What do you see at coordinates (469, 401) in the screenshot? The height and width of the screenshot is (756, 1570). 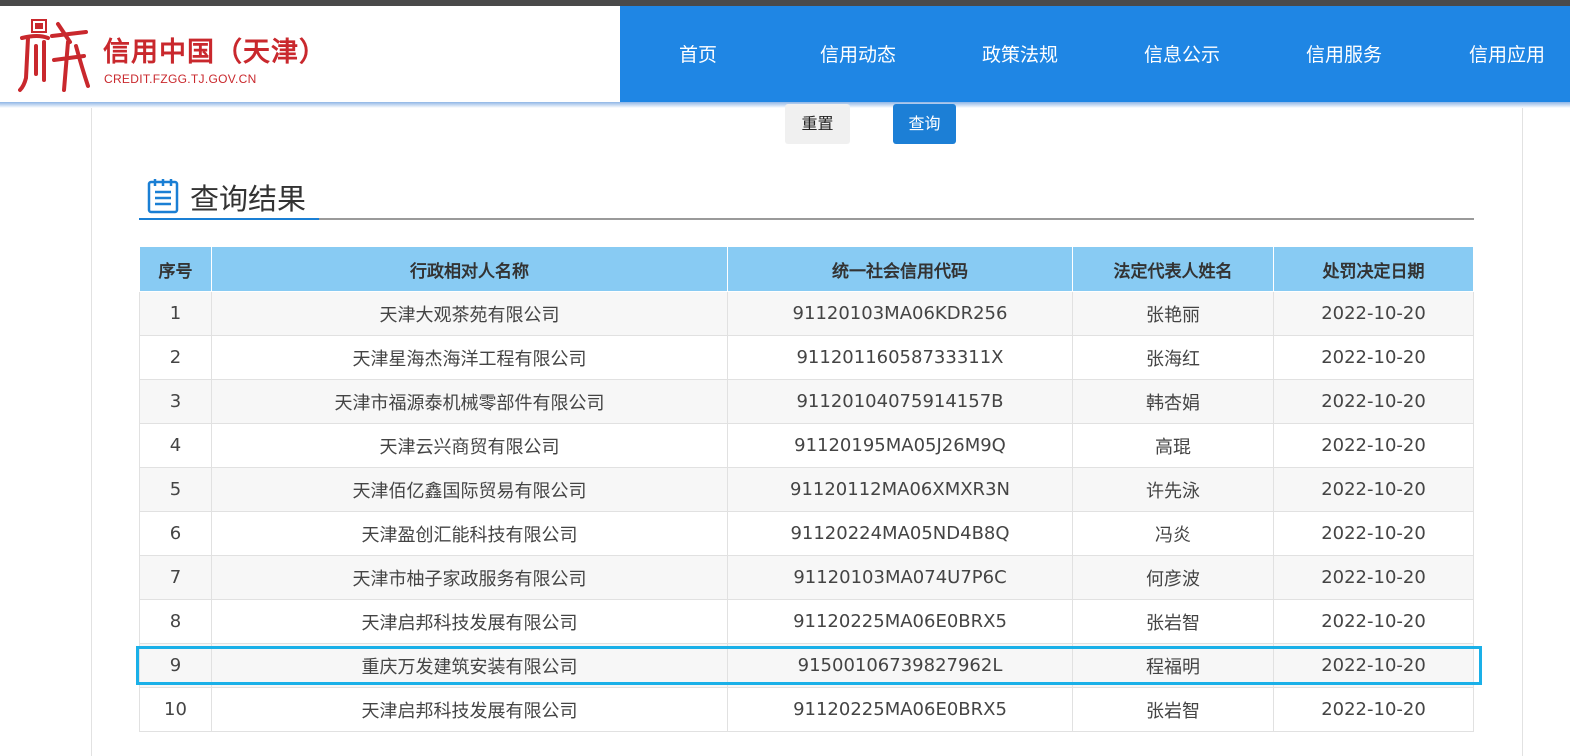 I see `cell-name: 天津市福源泰机械零部件有限公司` at bounding box center [469, 401].